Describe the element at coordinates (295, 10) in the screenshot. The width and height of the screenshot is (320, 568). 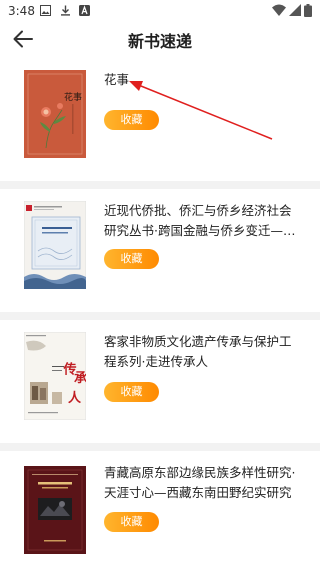
I see `signal-icon` at that location.